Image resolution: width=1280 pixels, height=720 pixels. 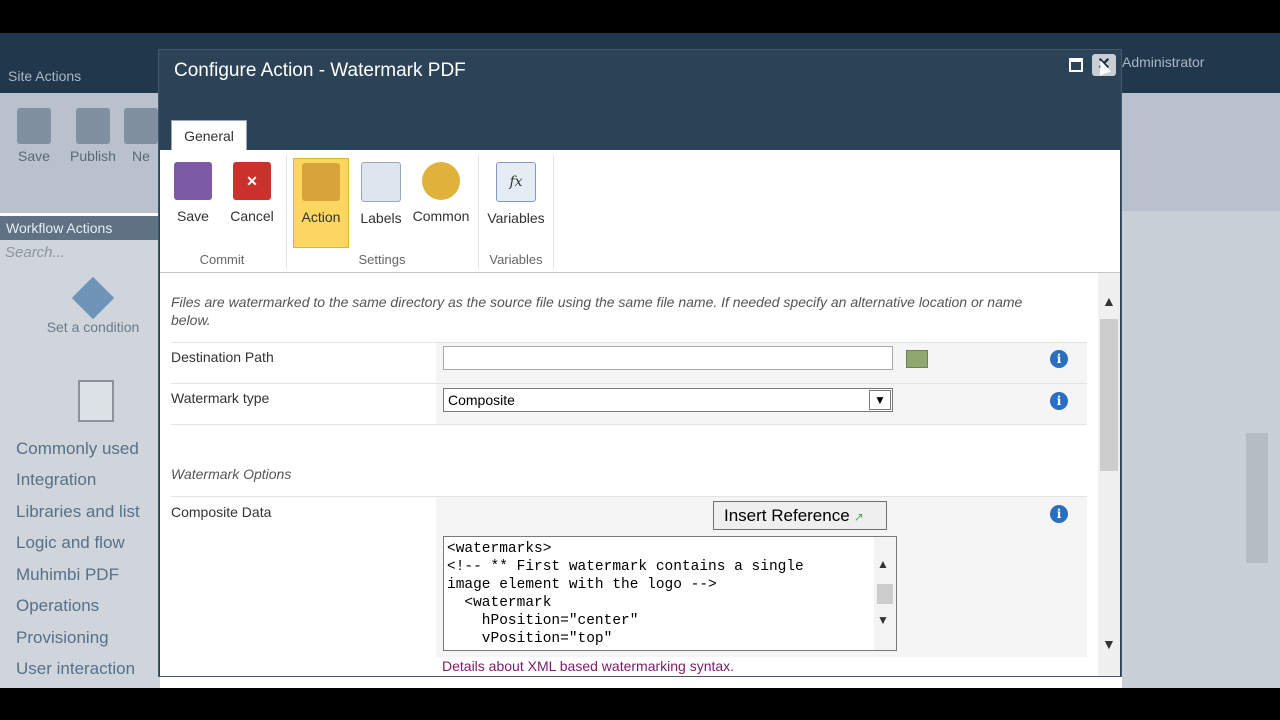 What do you see at coordinates (1257, 498) in the screenshot?
I see `canvas-scrollbar` at bounding box center [1257, 498].